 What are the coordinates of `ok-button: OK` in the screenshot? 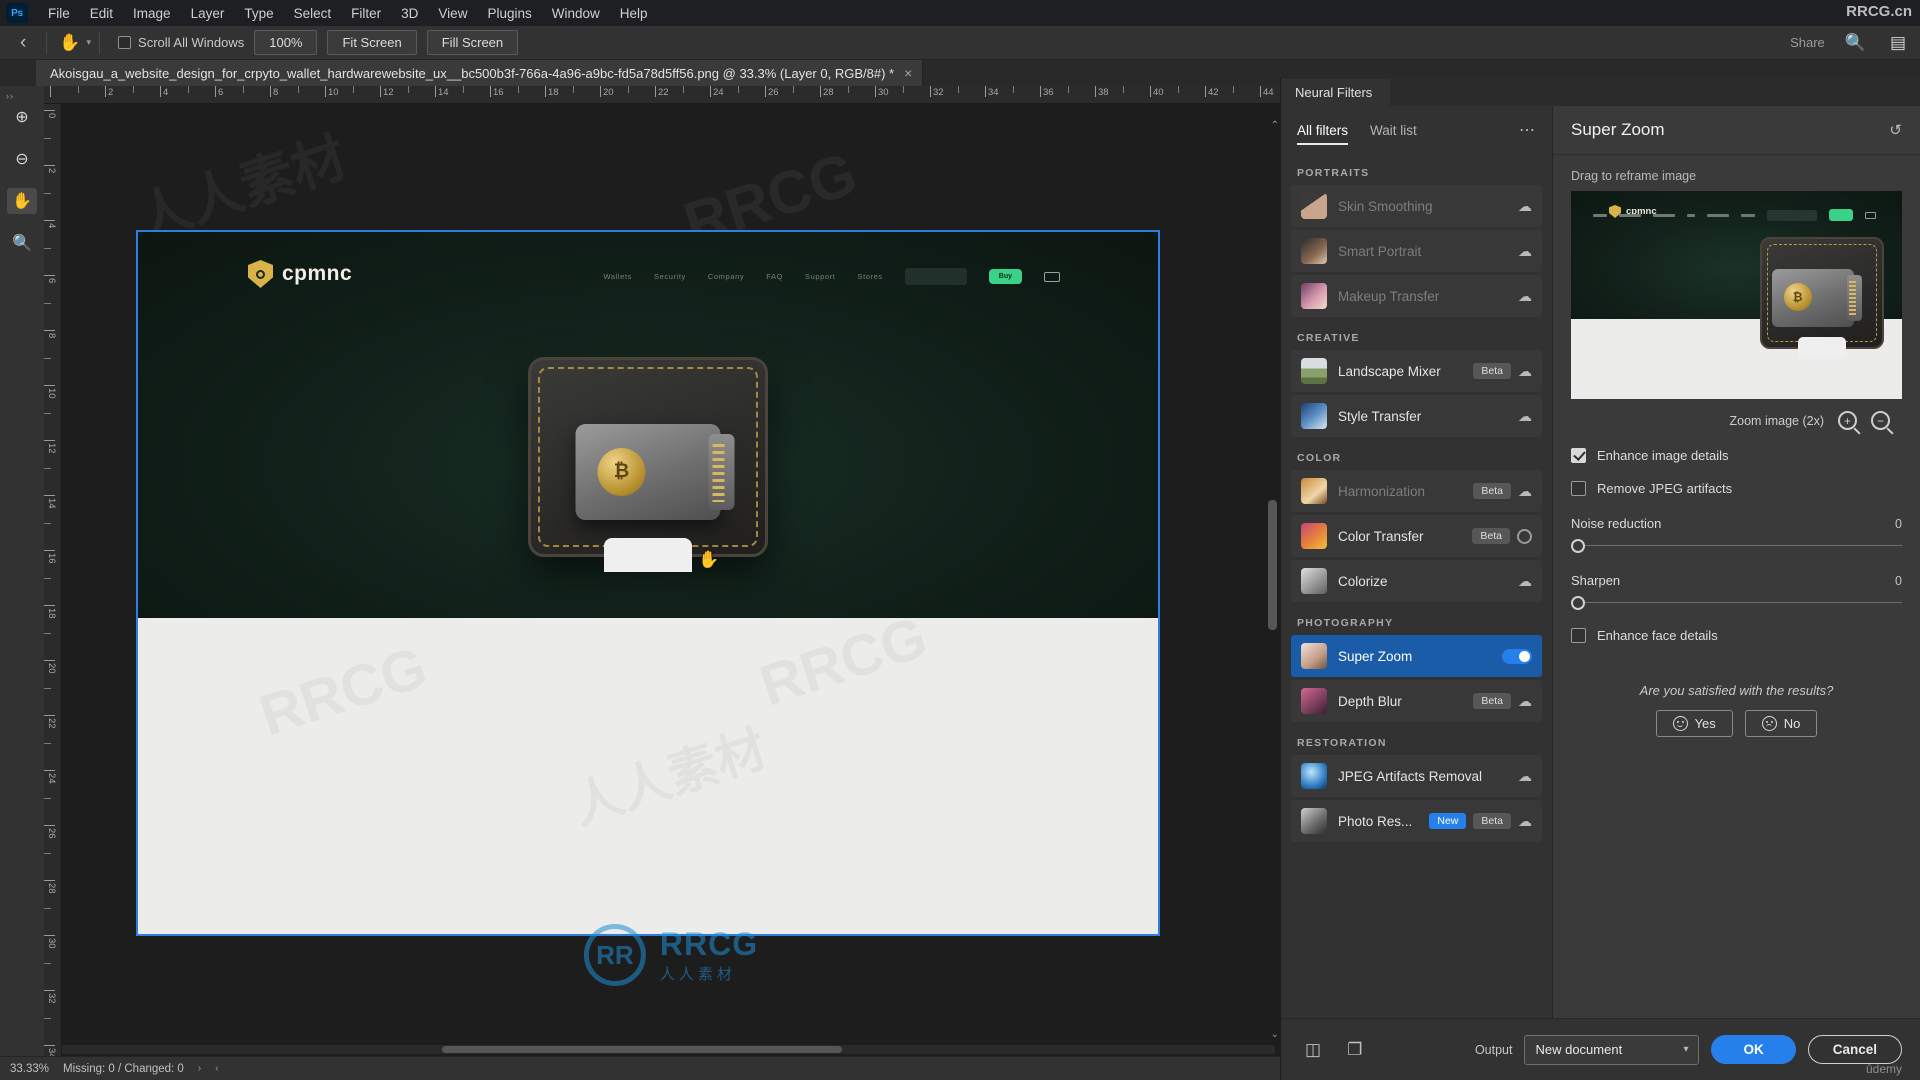 It's located at (1753, 1049).